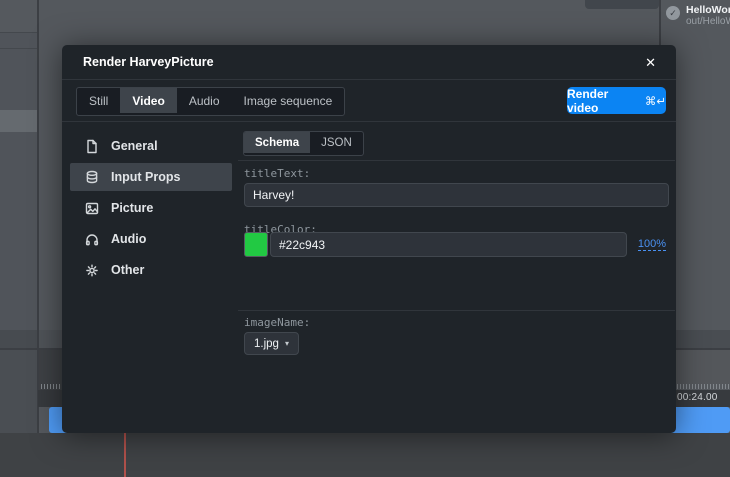 This screenshot has height=477, width=730. Describe the element at coordinates (288, 100) in the screenshot. I see `tab-image-sequence: Image sequence` at that location.